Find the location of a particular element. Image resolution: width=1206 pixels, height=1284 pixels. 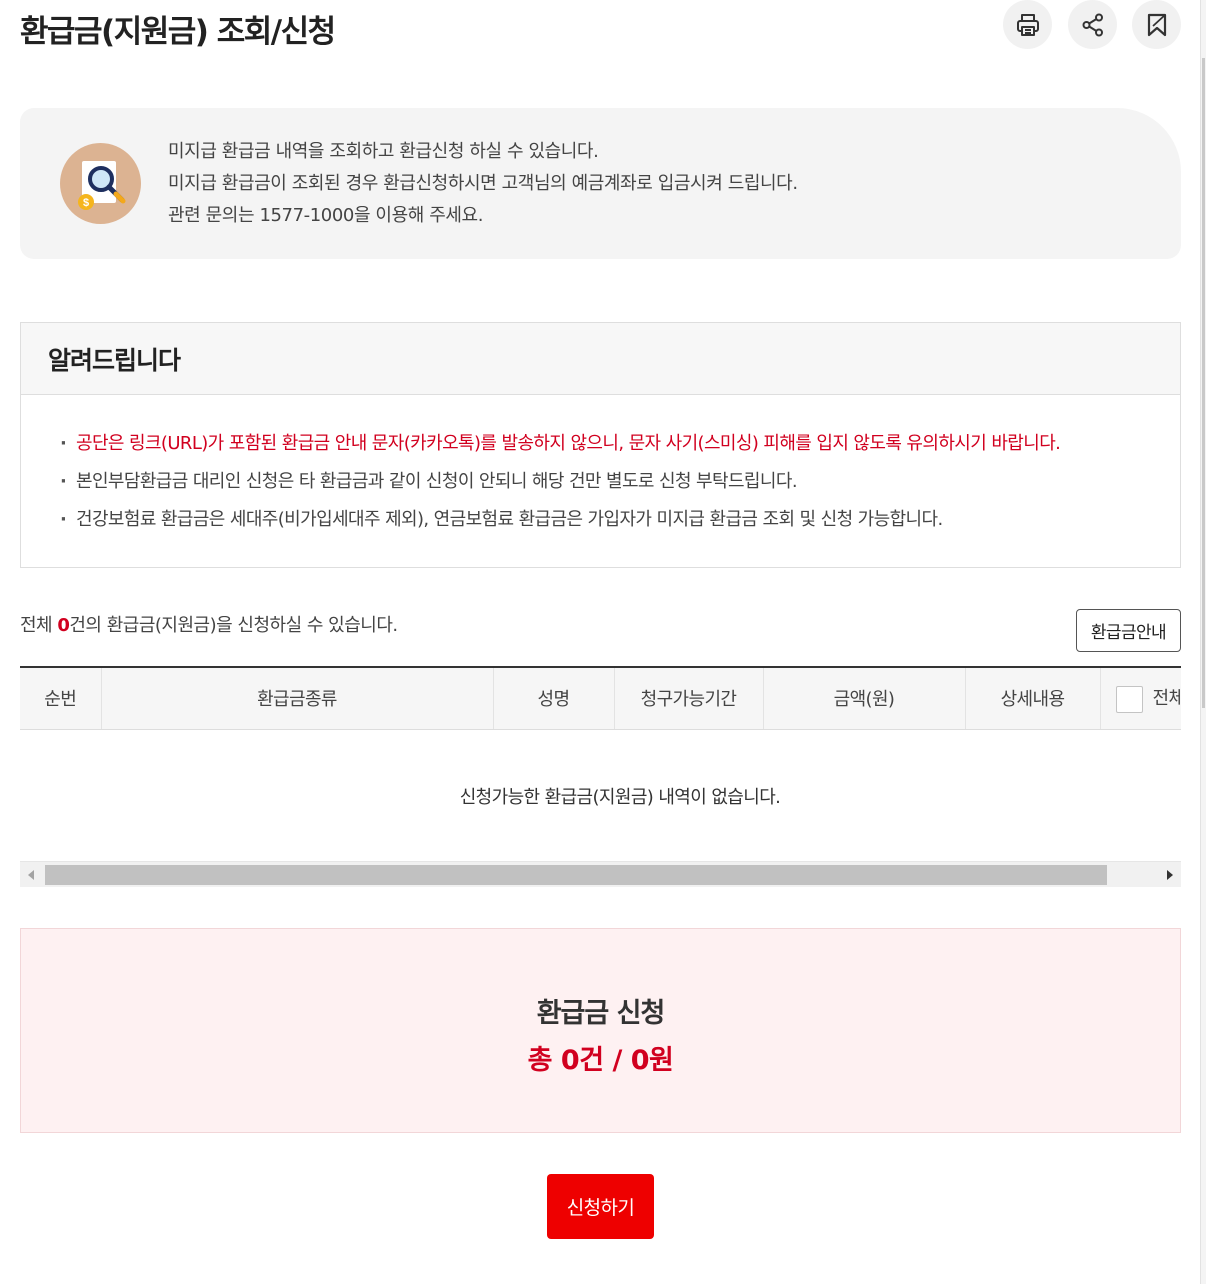

column-header-refund-type: 환급금종류 is located at coordinates (296, 698).